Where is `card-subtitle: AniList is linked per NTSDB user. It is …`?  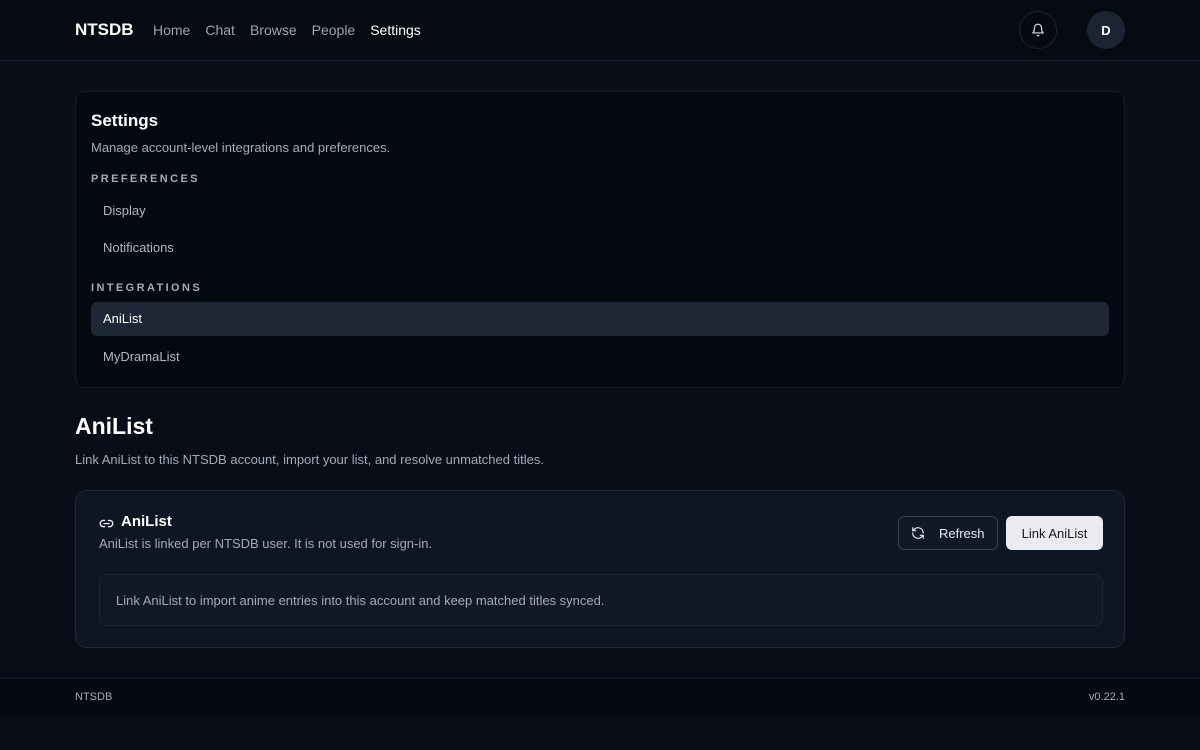 card-subtitle: AniList is linked per NTSDB user. It is … is located at coordinates (266, 543).